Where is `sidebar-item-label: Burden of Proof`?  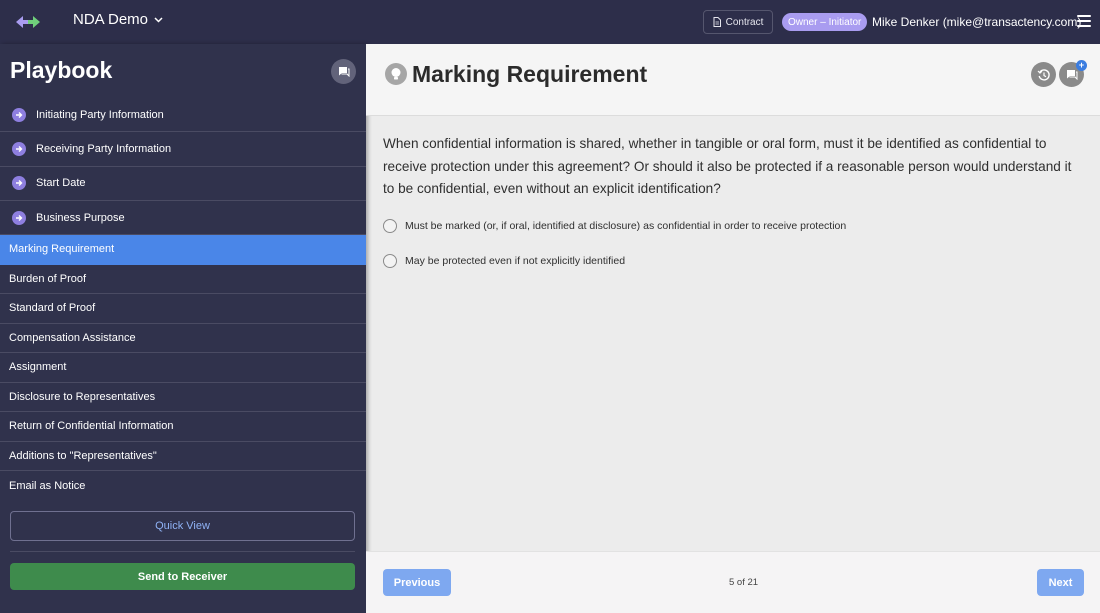
sidebar-item-label: Burden of Proof is located at coordinates (48, 278).